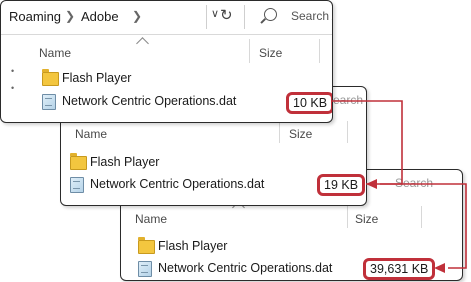 This screenshot has height=282, width=471. What do you see at coordinates (439, 268) in the screenshot?
I see `arrow-head-icon` at bounding box center [439, 268].